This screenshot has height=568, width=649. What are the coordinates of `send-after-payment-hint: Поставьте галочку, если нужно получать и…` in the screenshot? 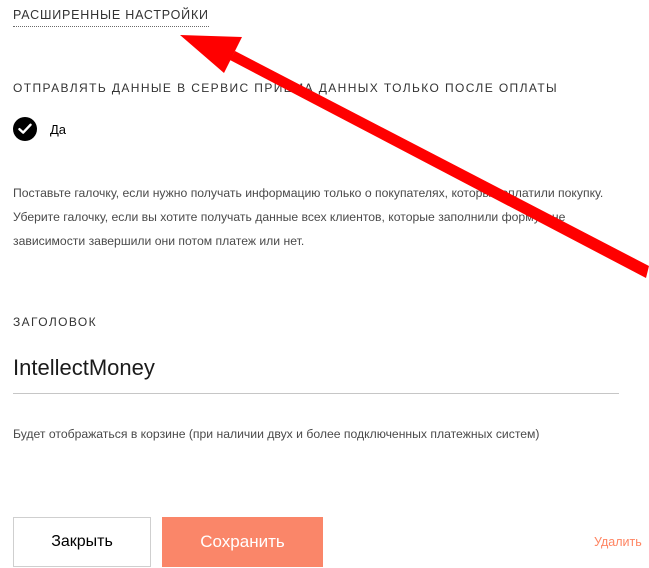 It's located at (308, 217).